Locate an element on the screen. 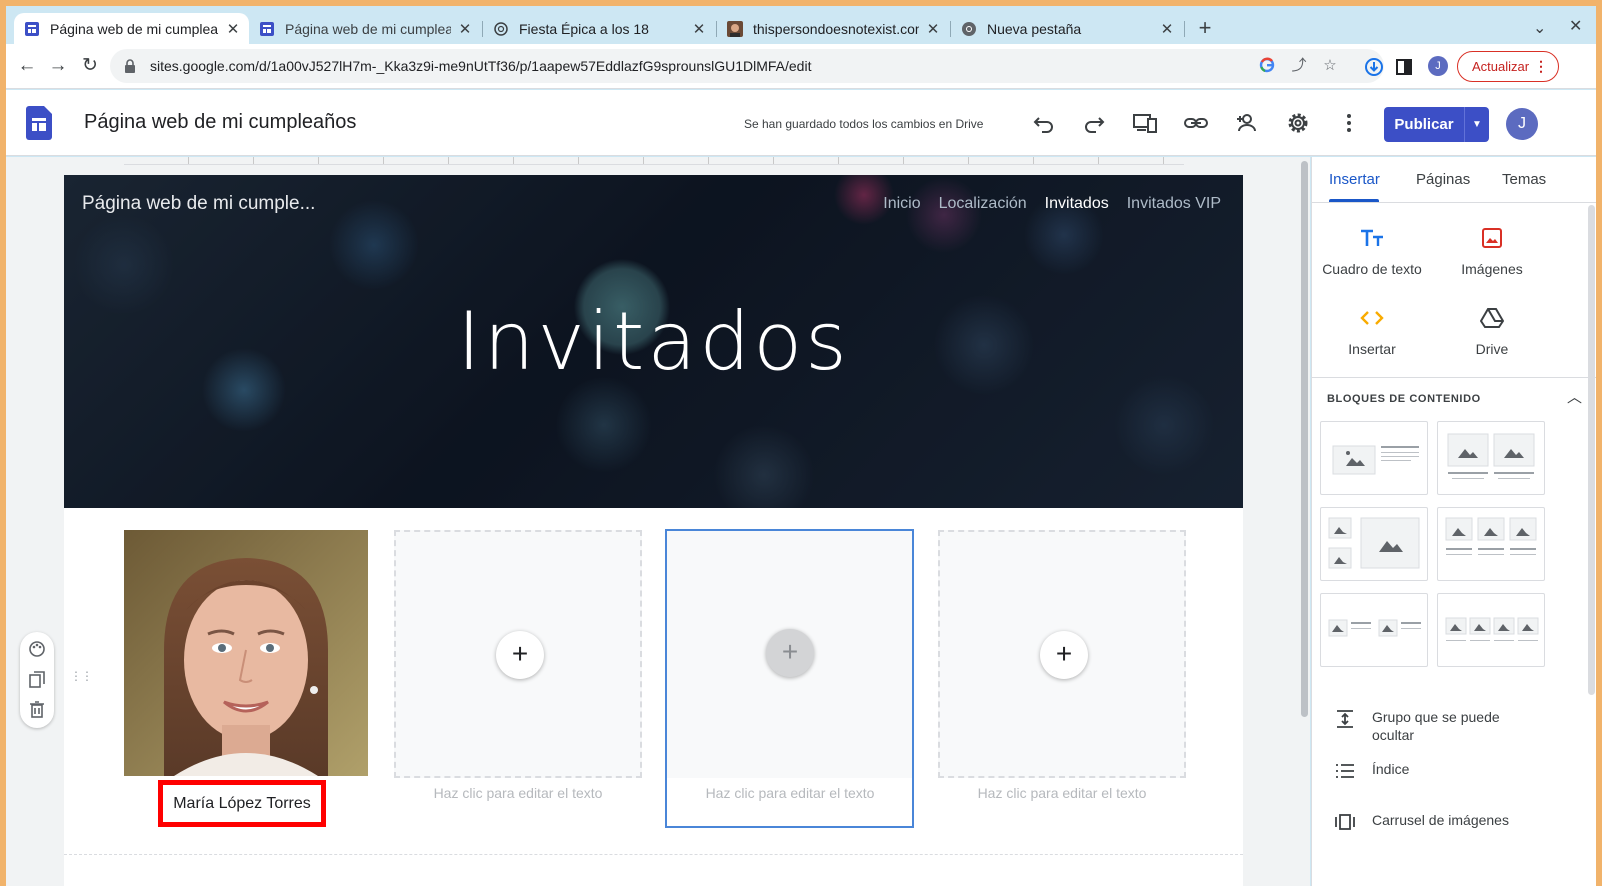 Image resolution: width=1602 pixels, height=886 pixels. embed-code-icon is located at coordinates (1372, 318).